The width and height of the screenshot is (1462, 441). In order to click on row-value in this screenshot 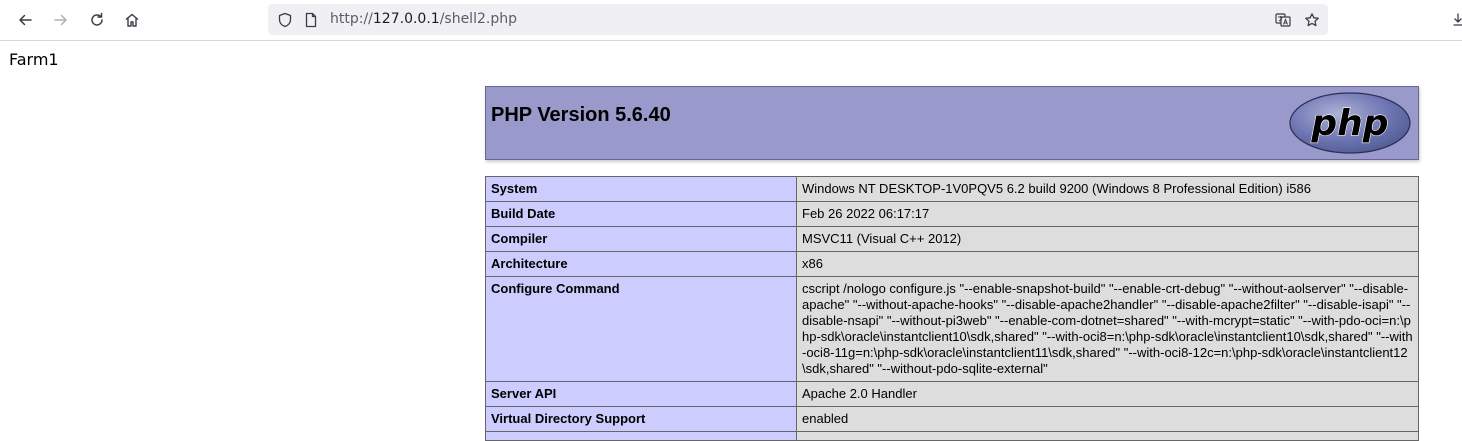, I will do `click(1107, 436)`.